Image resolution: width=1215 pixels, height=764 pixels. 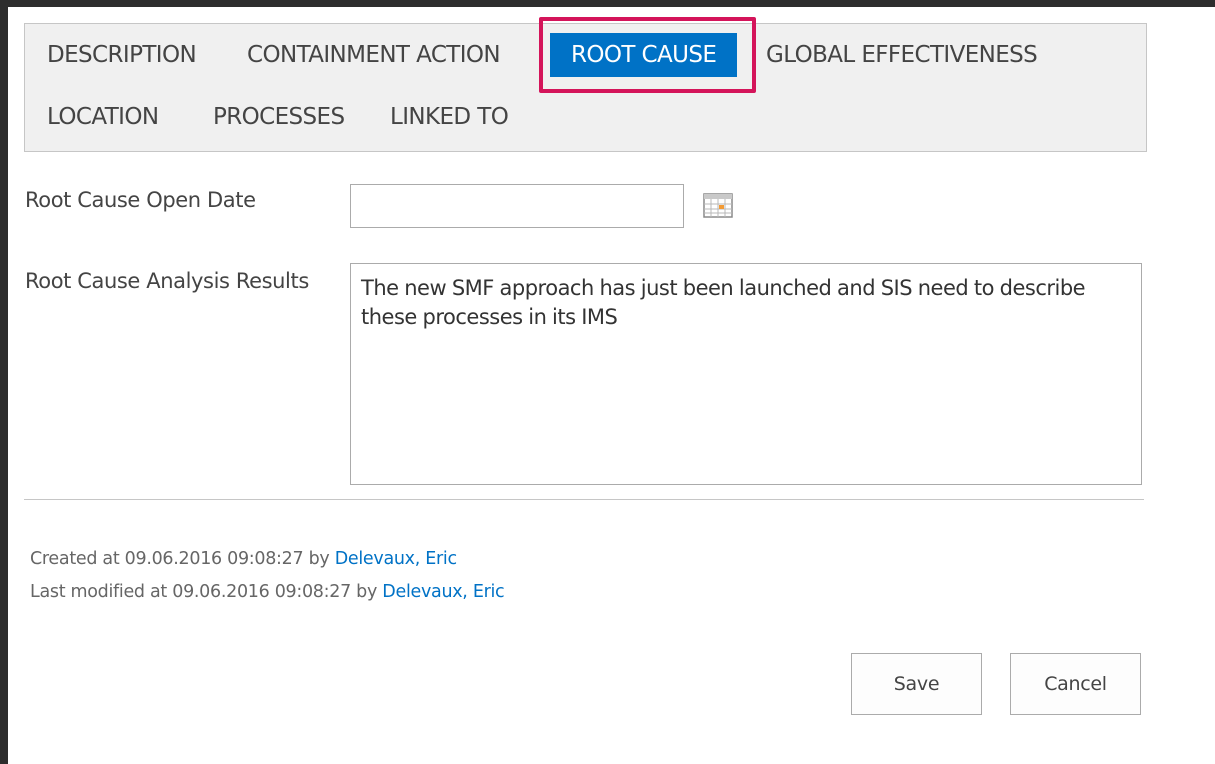 I want to click on save-button: Save, so click(x=916, y=684).